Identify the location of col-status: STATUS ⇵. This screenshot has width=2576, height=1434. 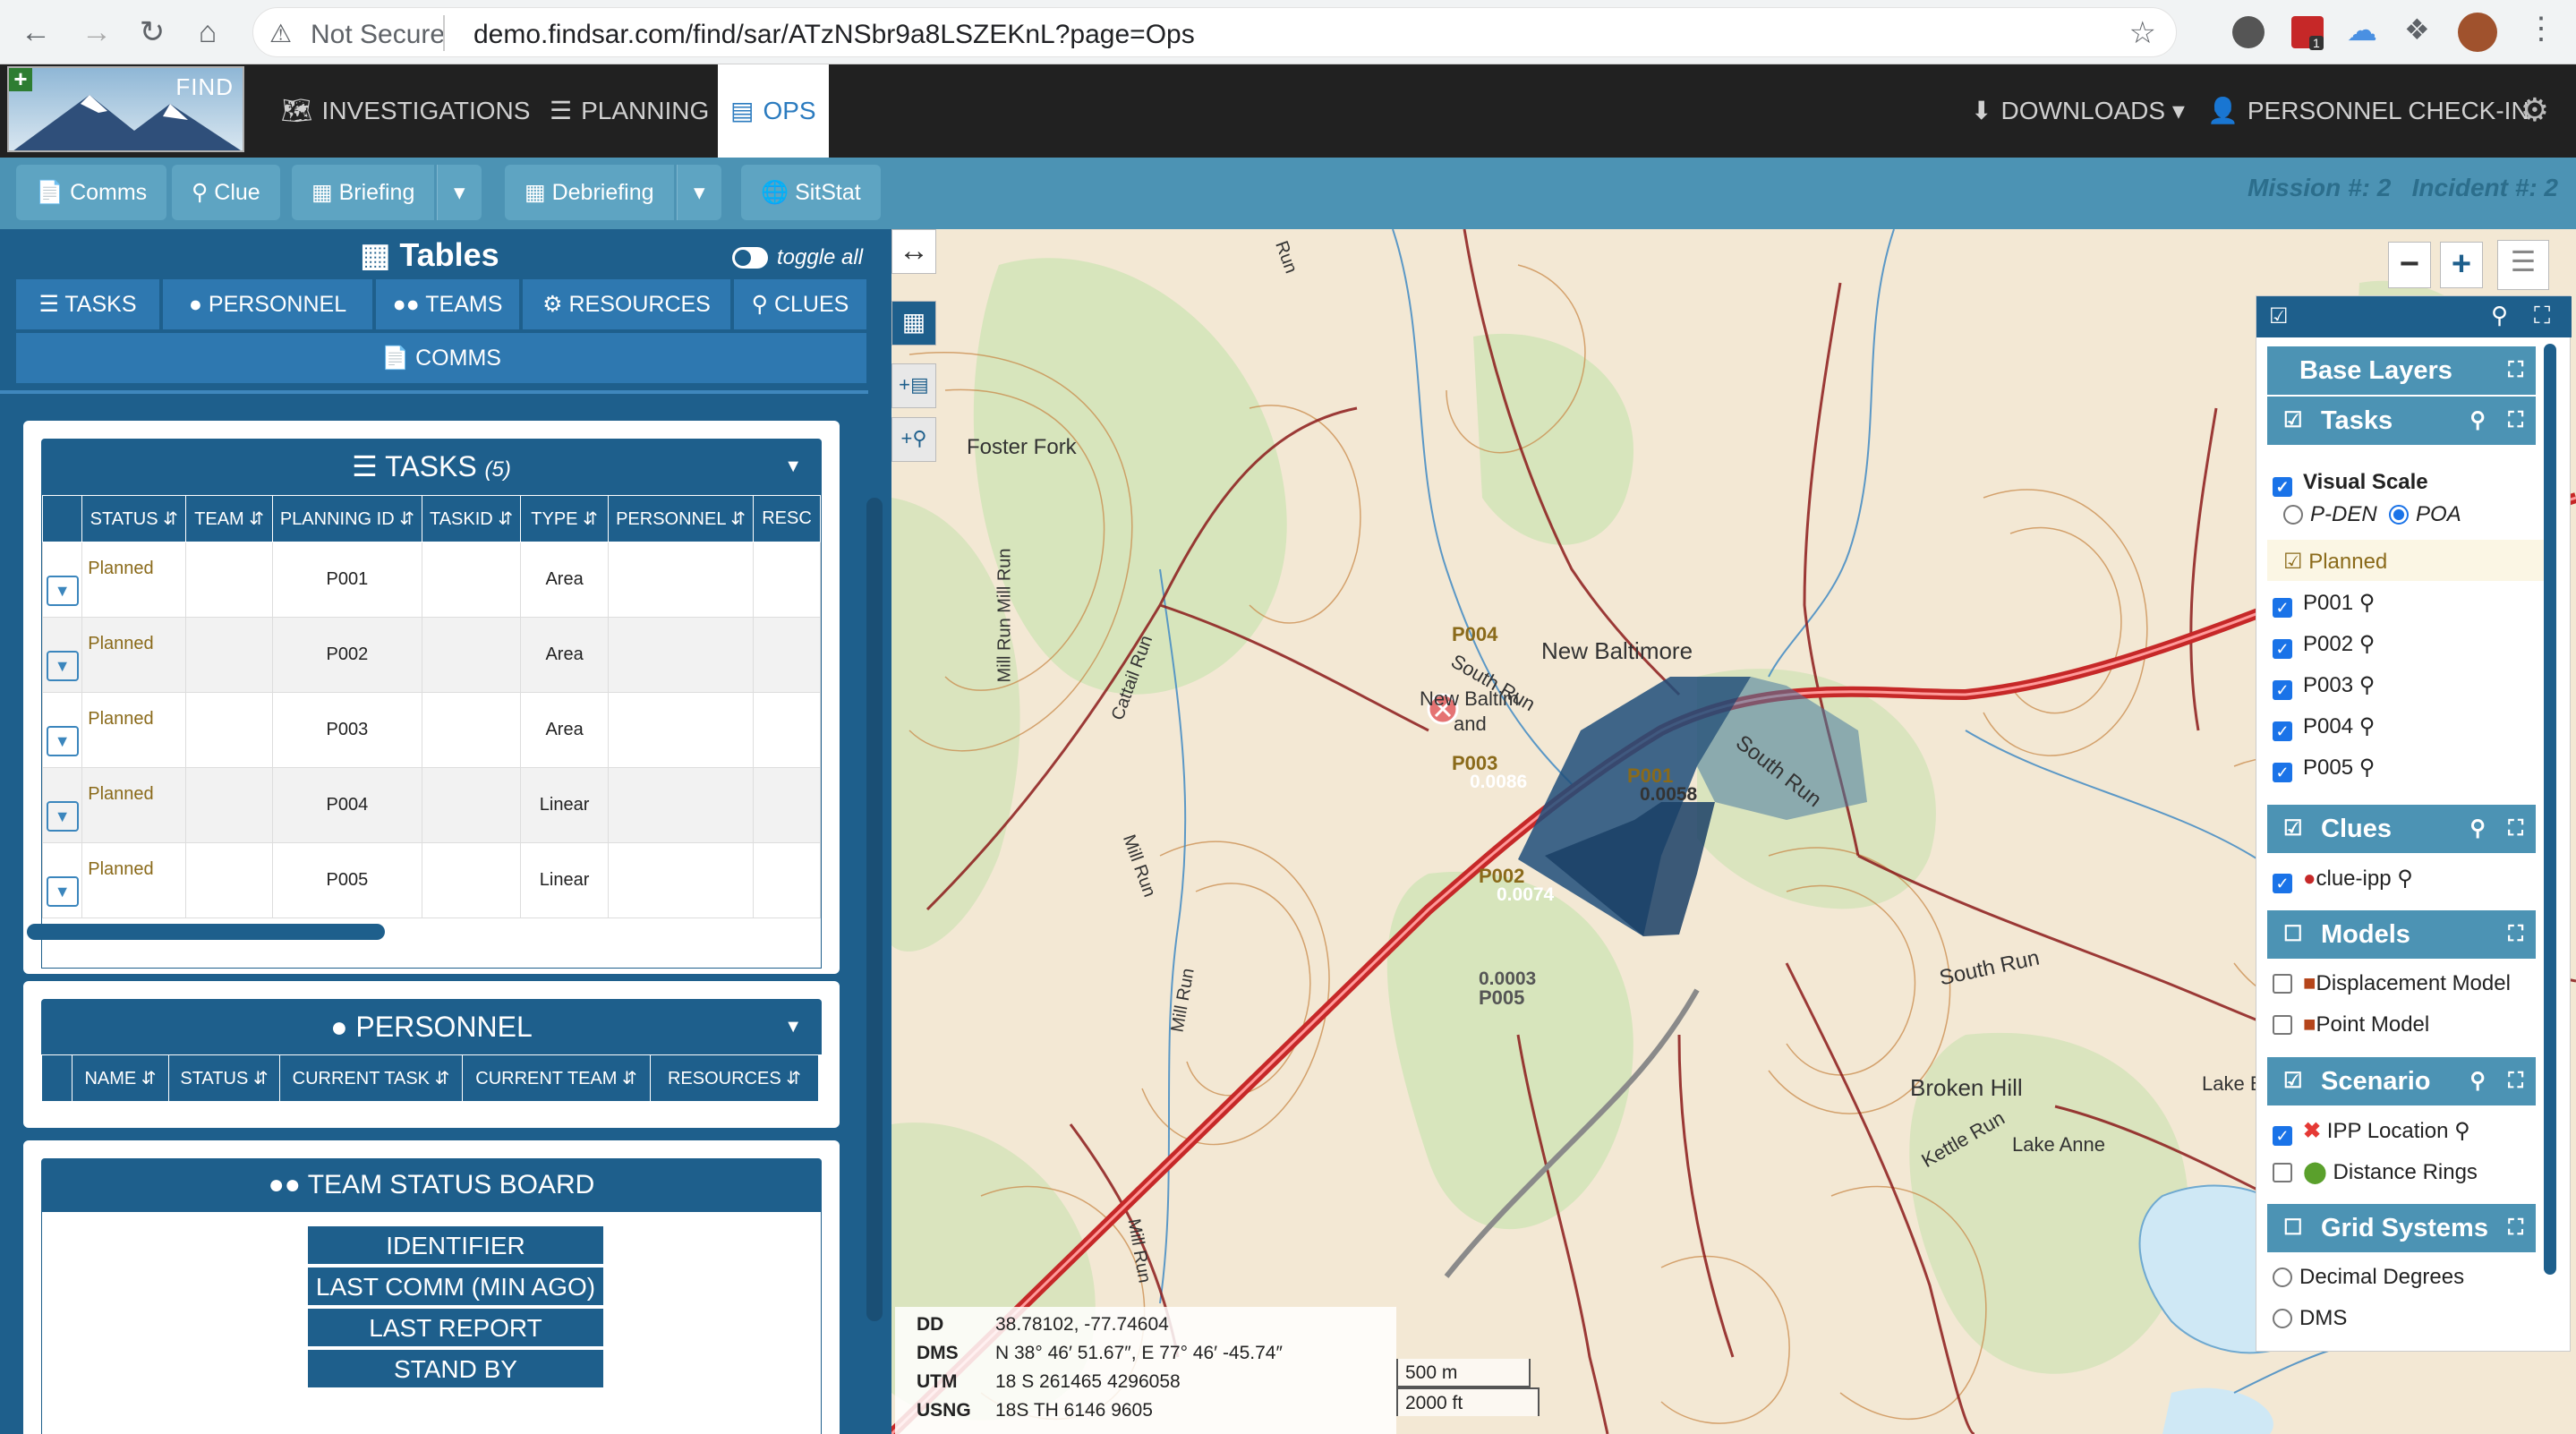
(224, 1078).